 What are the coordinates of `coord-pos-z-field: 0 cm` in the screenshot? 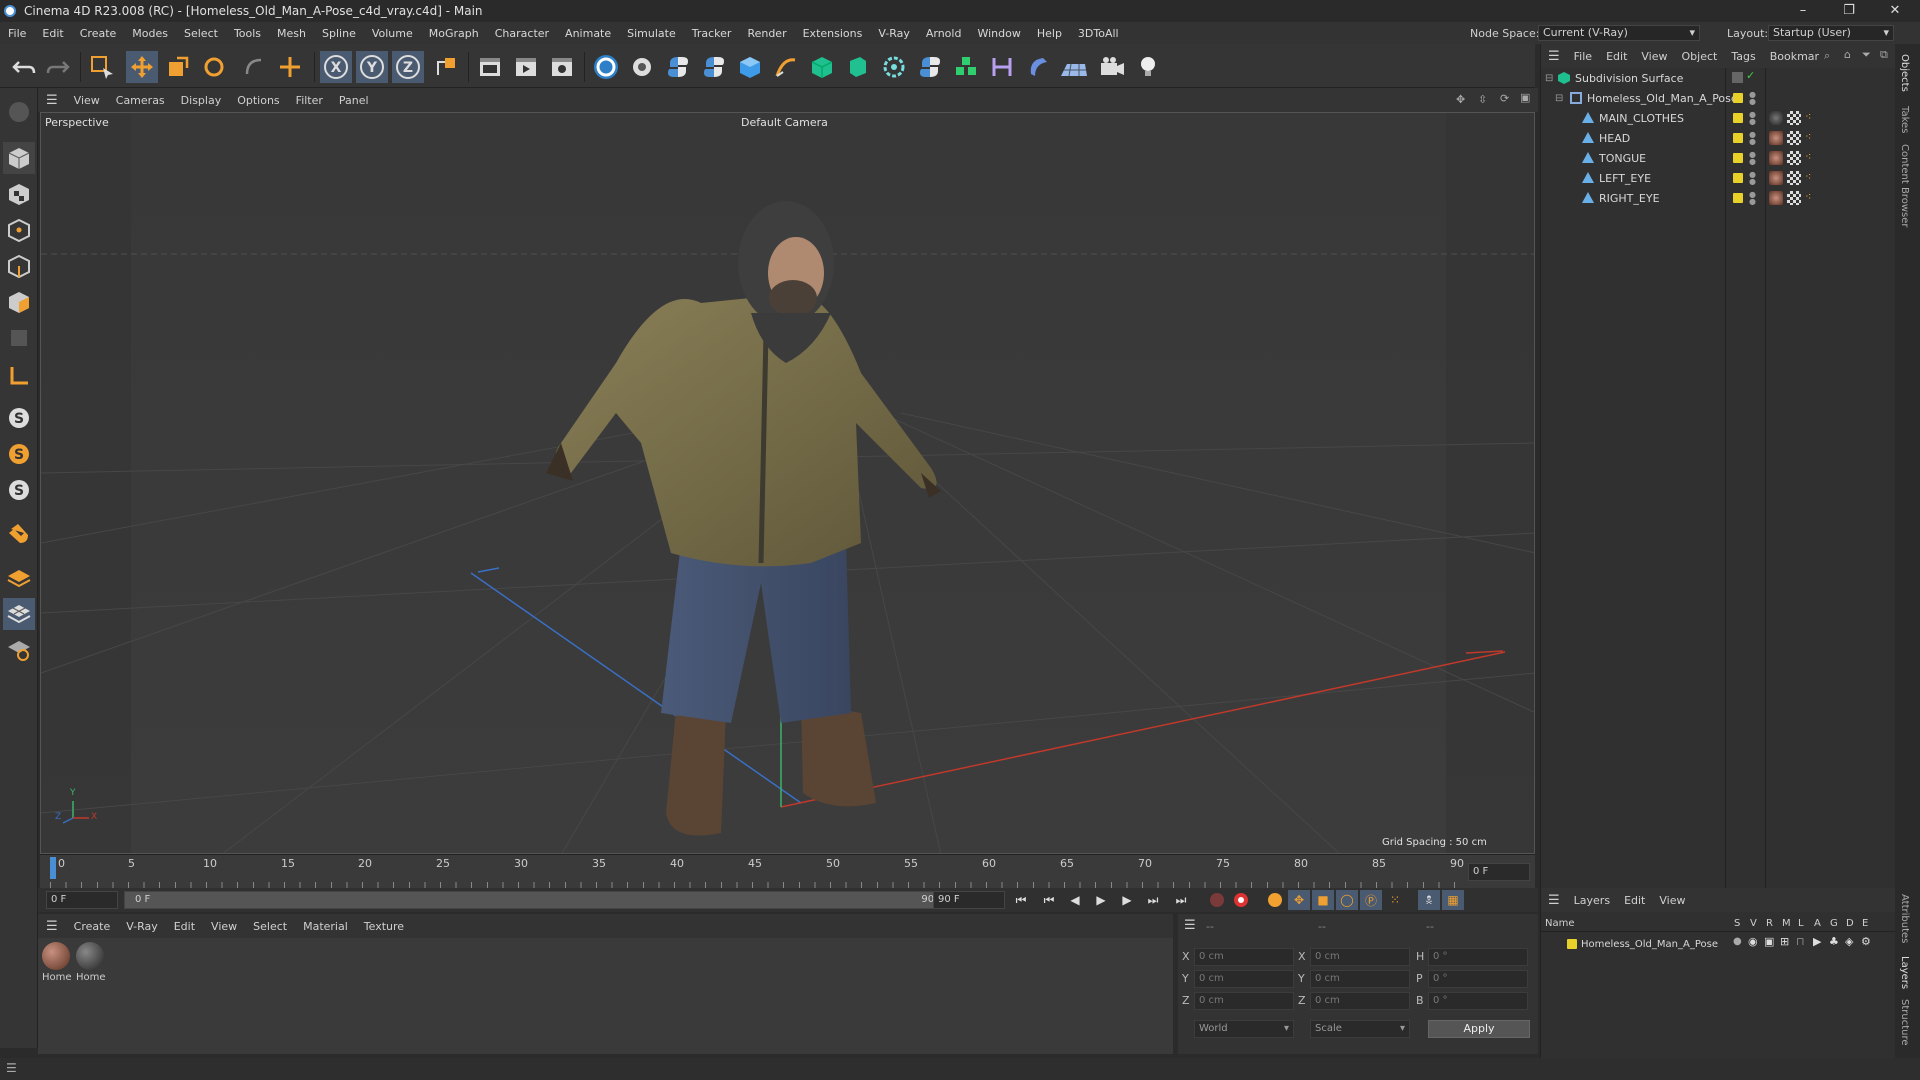 It's located at (1244, 1001).